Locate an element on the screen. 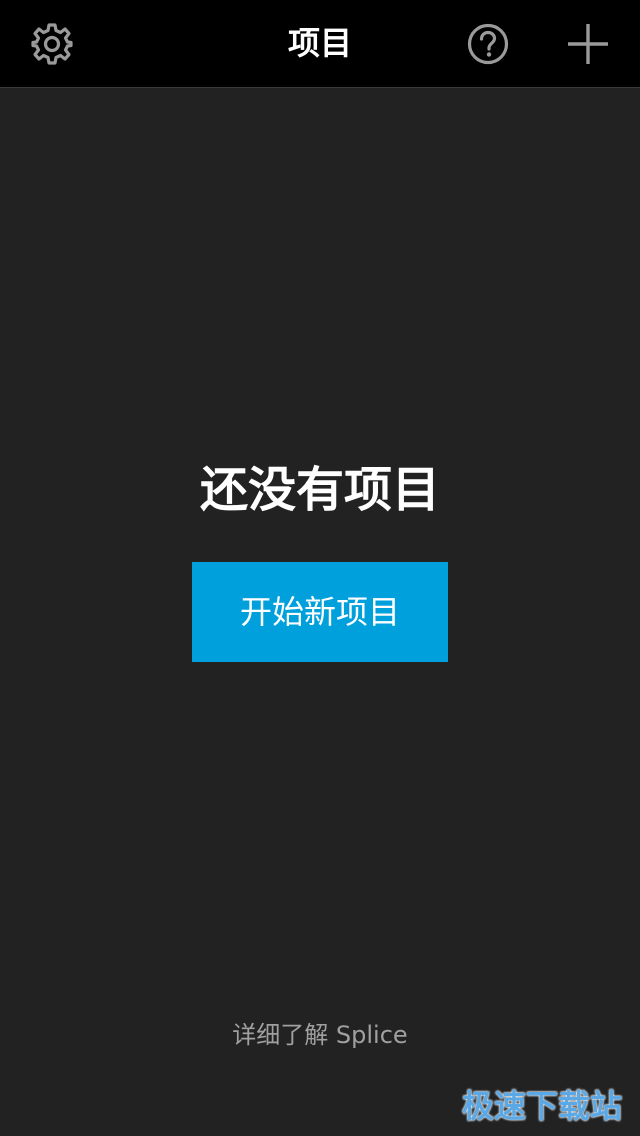  page-title: 项目 is located at coordinates (319, 43).